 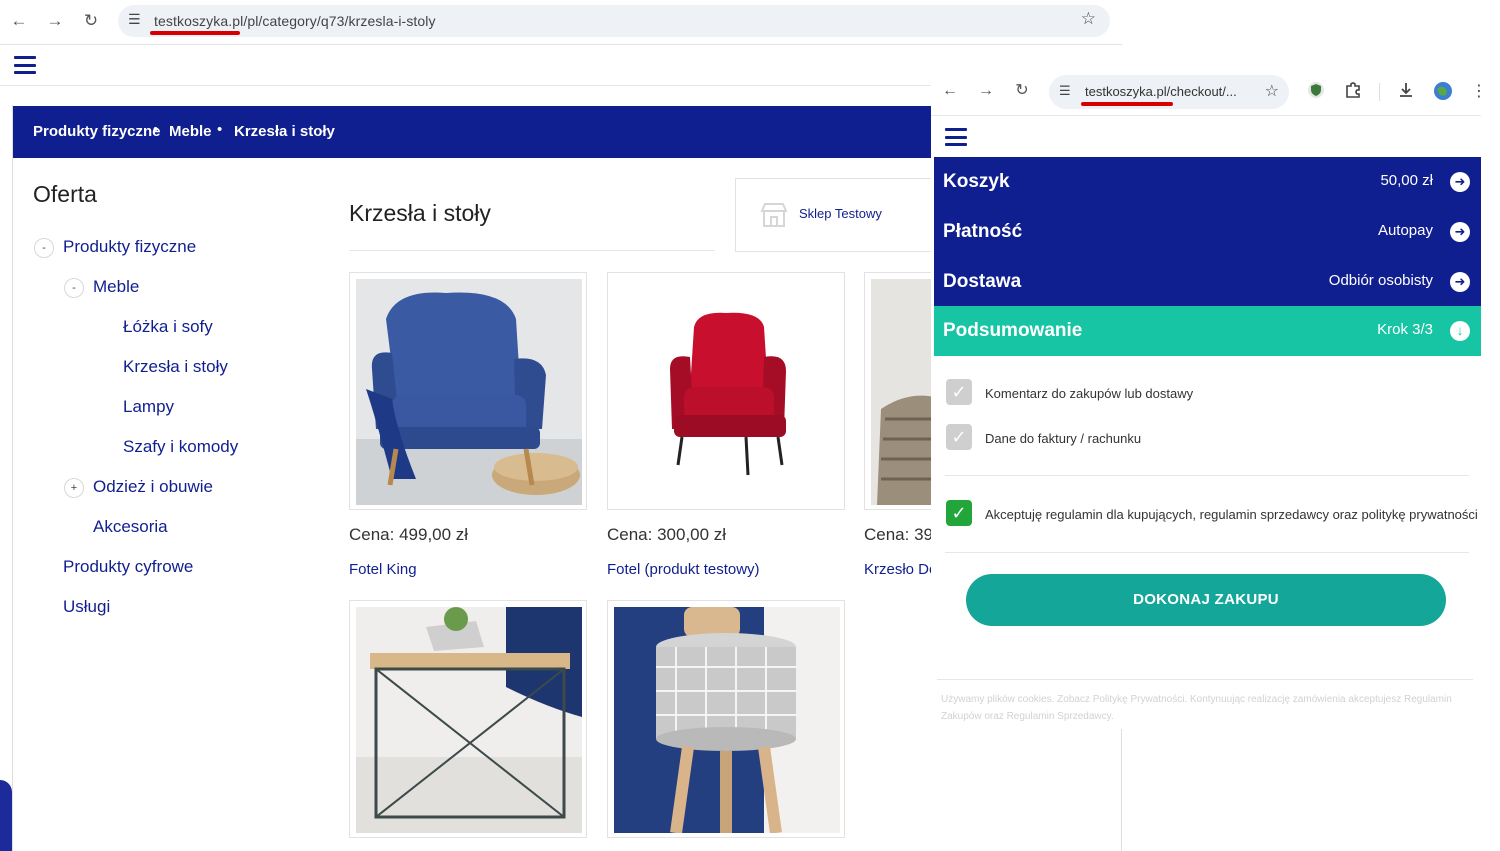 I want to click on sidebar-item-produkty-fizyczne: Produkty fizyczne, so click(x=129, y=247).